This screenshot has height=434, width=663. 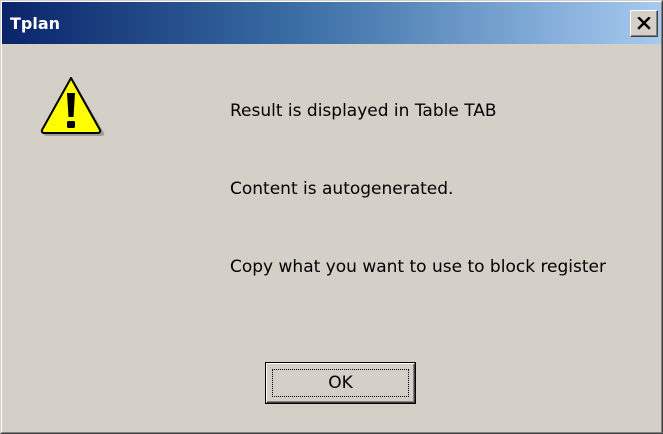 What do you see at coordinates (342, 189) in the screenshot?
I see `message-line-2: Content is autogenerated.` at bounding box center [342, 189].